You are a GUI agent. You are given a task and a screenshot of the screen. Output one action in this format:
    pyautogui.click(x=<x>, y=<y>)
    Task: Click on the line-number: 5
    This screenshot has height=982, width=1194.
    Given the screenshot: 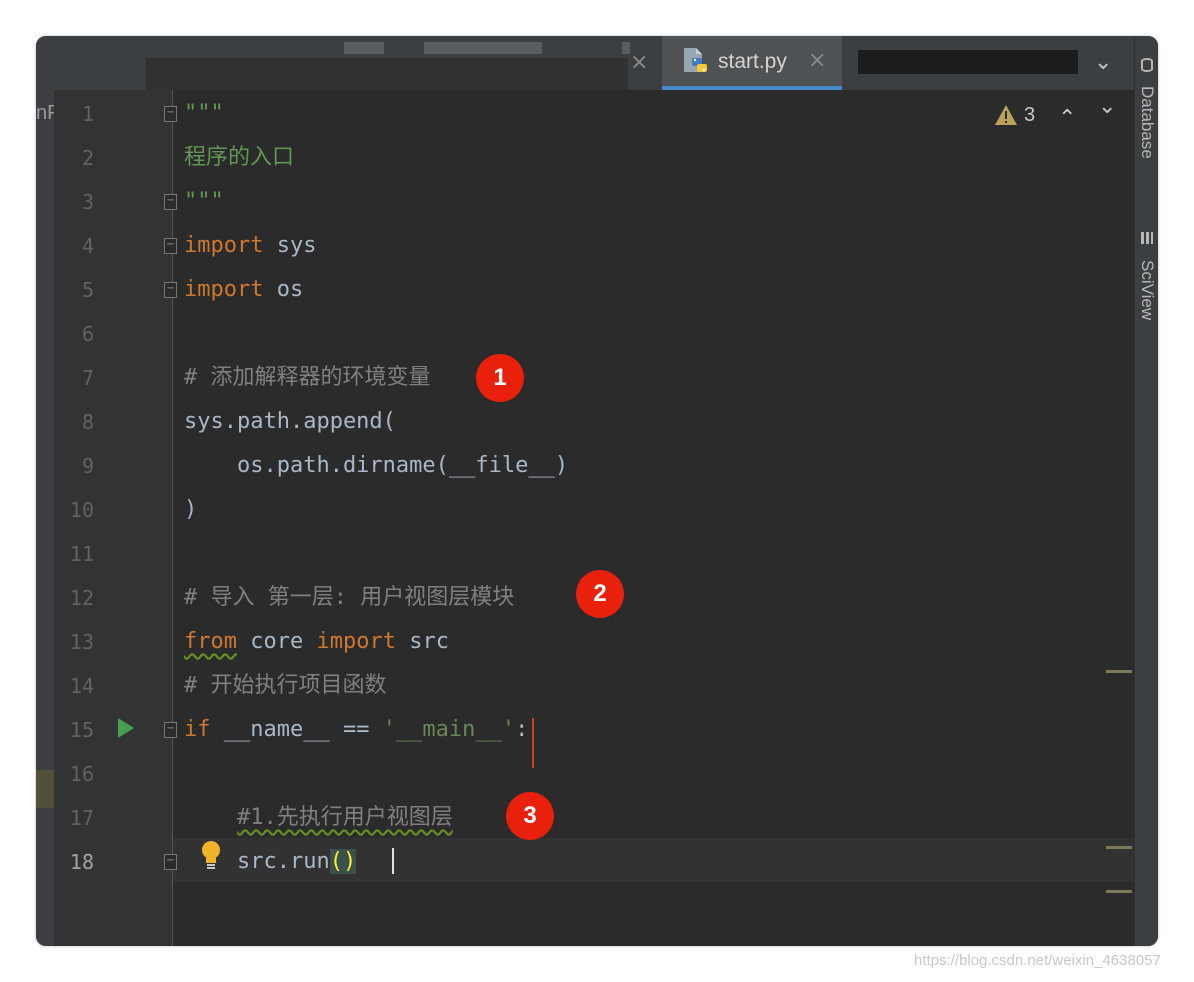 What is the action you would take?
    pyautogui.click(x=87, y=290)
    